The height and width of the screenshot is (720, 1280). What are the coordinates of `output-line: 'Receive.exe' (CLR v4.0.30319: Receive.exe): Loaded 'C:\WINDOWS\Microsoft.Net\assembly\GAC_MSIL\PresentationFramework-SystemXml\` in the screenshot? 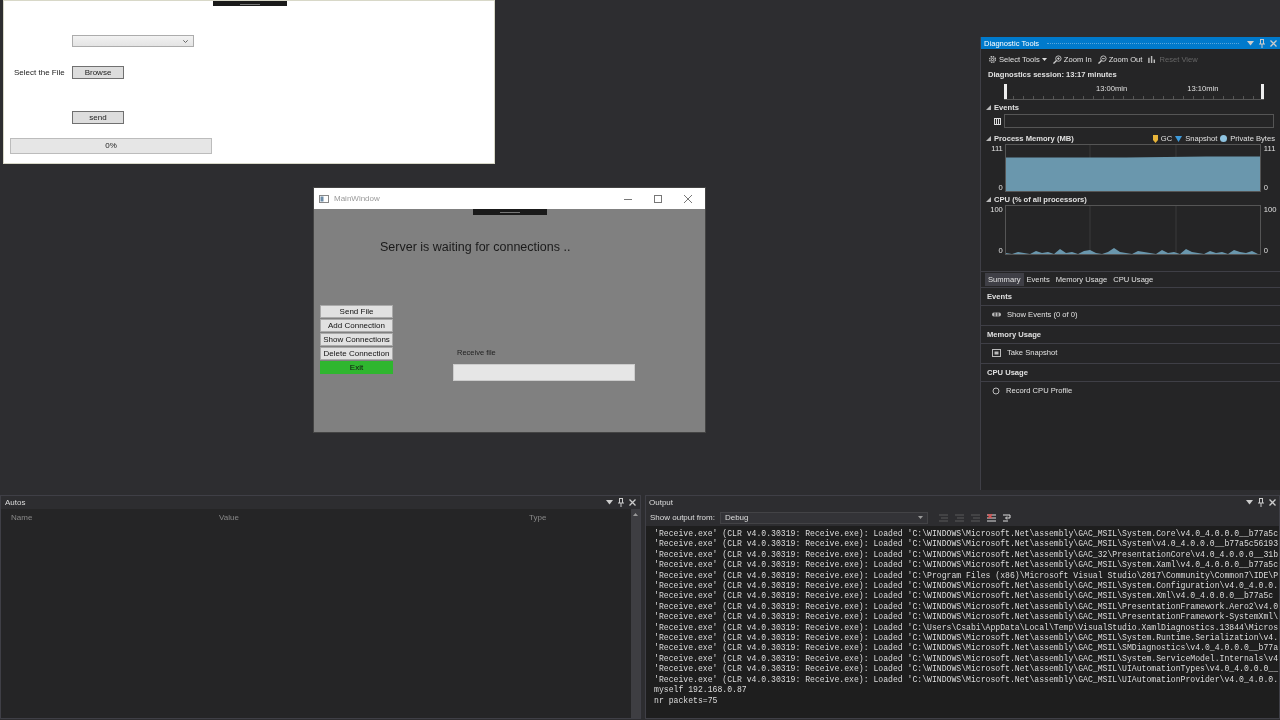 It's located at (966, 617).